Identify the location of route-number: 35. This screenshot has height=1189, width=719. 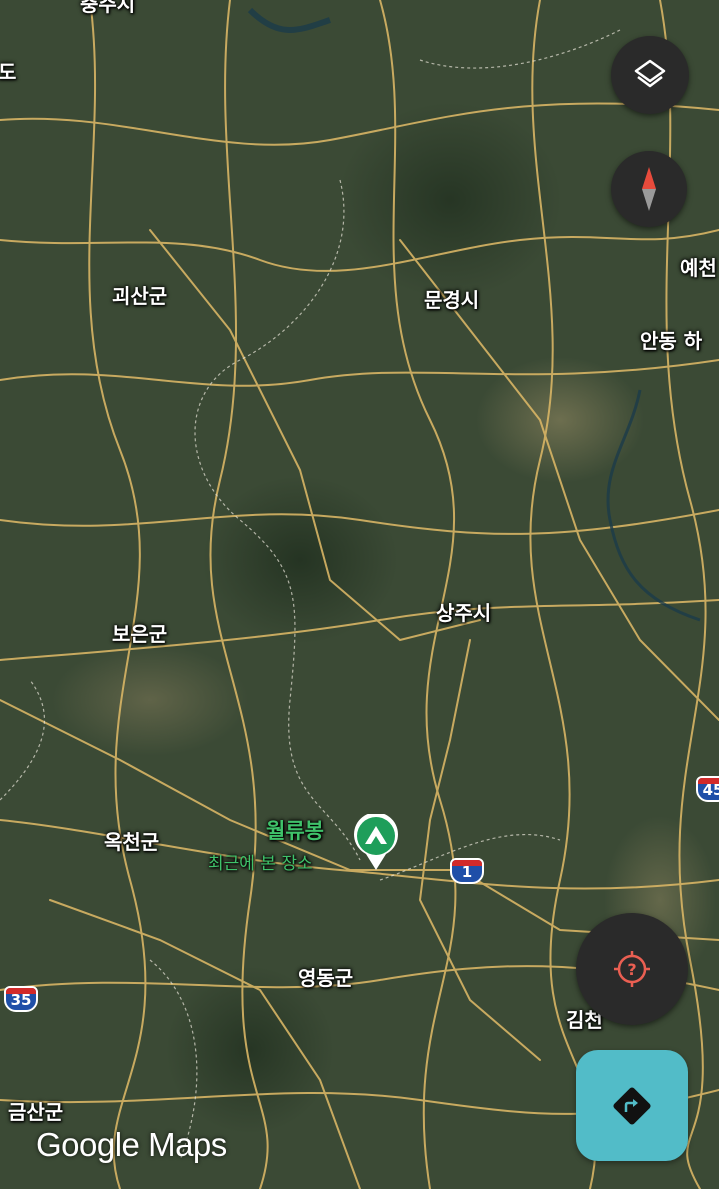
(21, 1000).